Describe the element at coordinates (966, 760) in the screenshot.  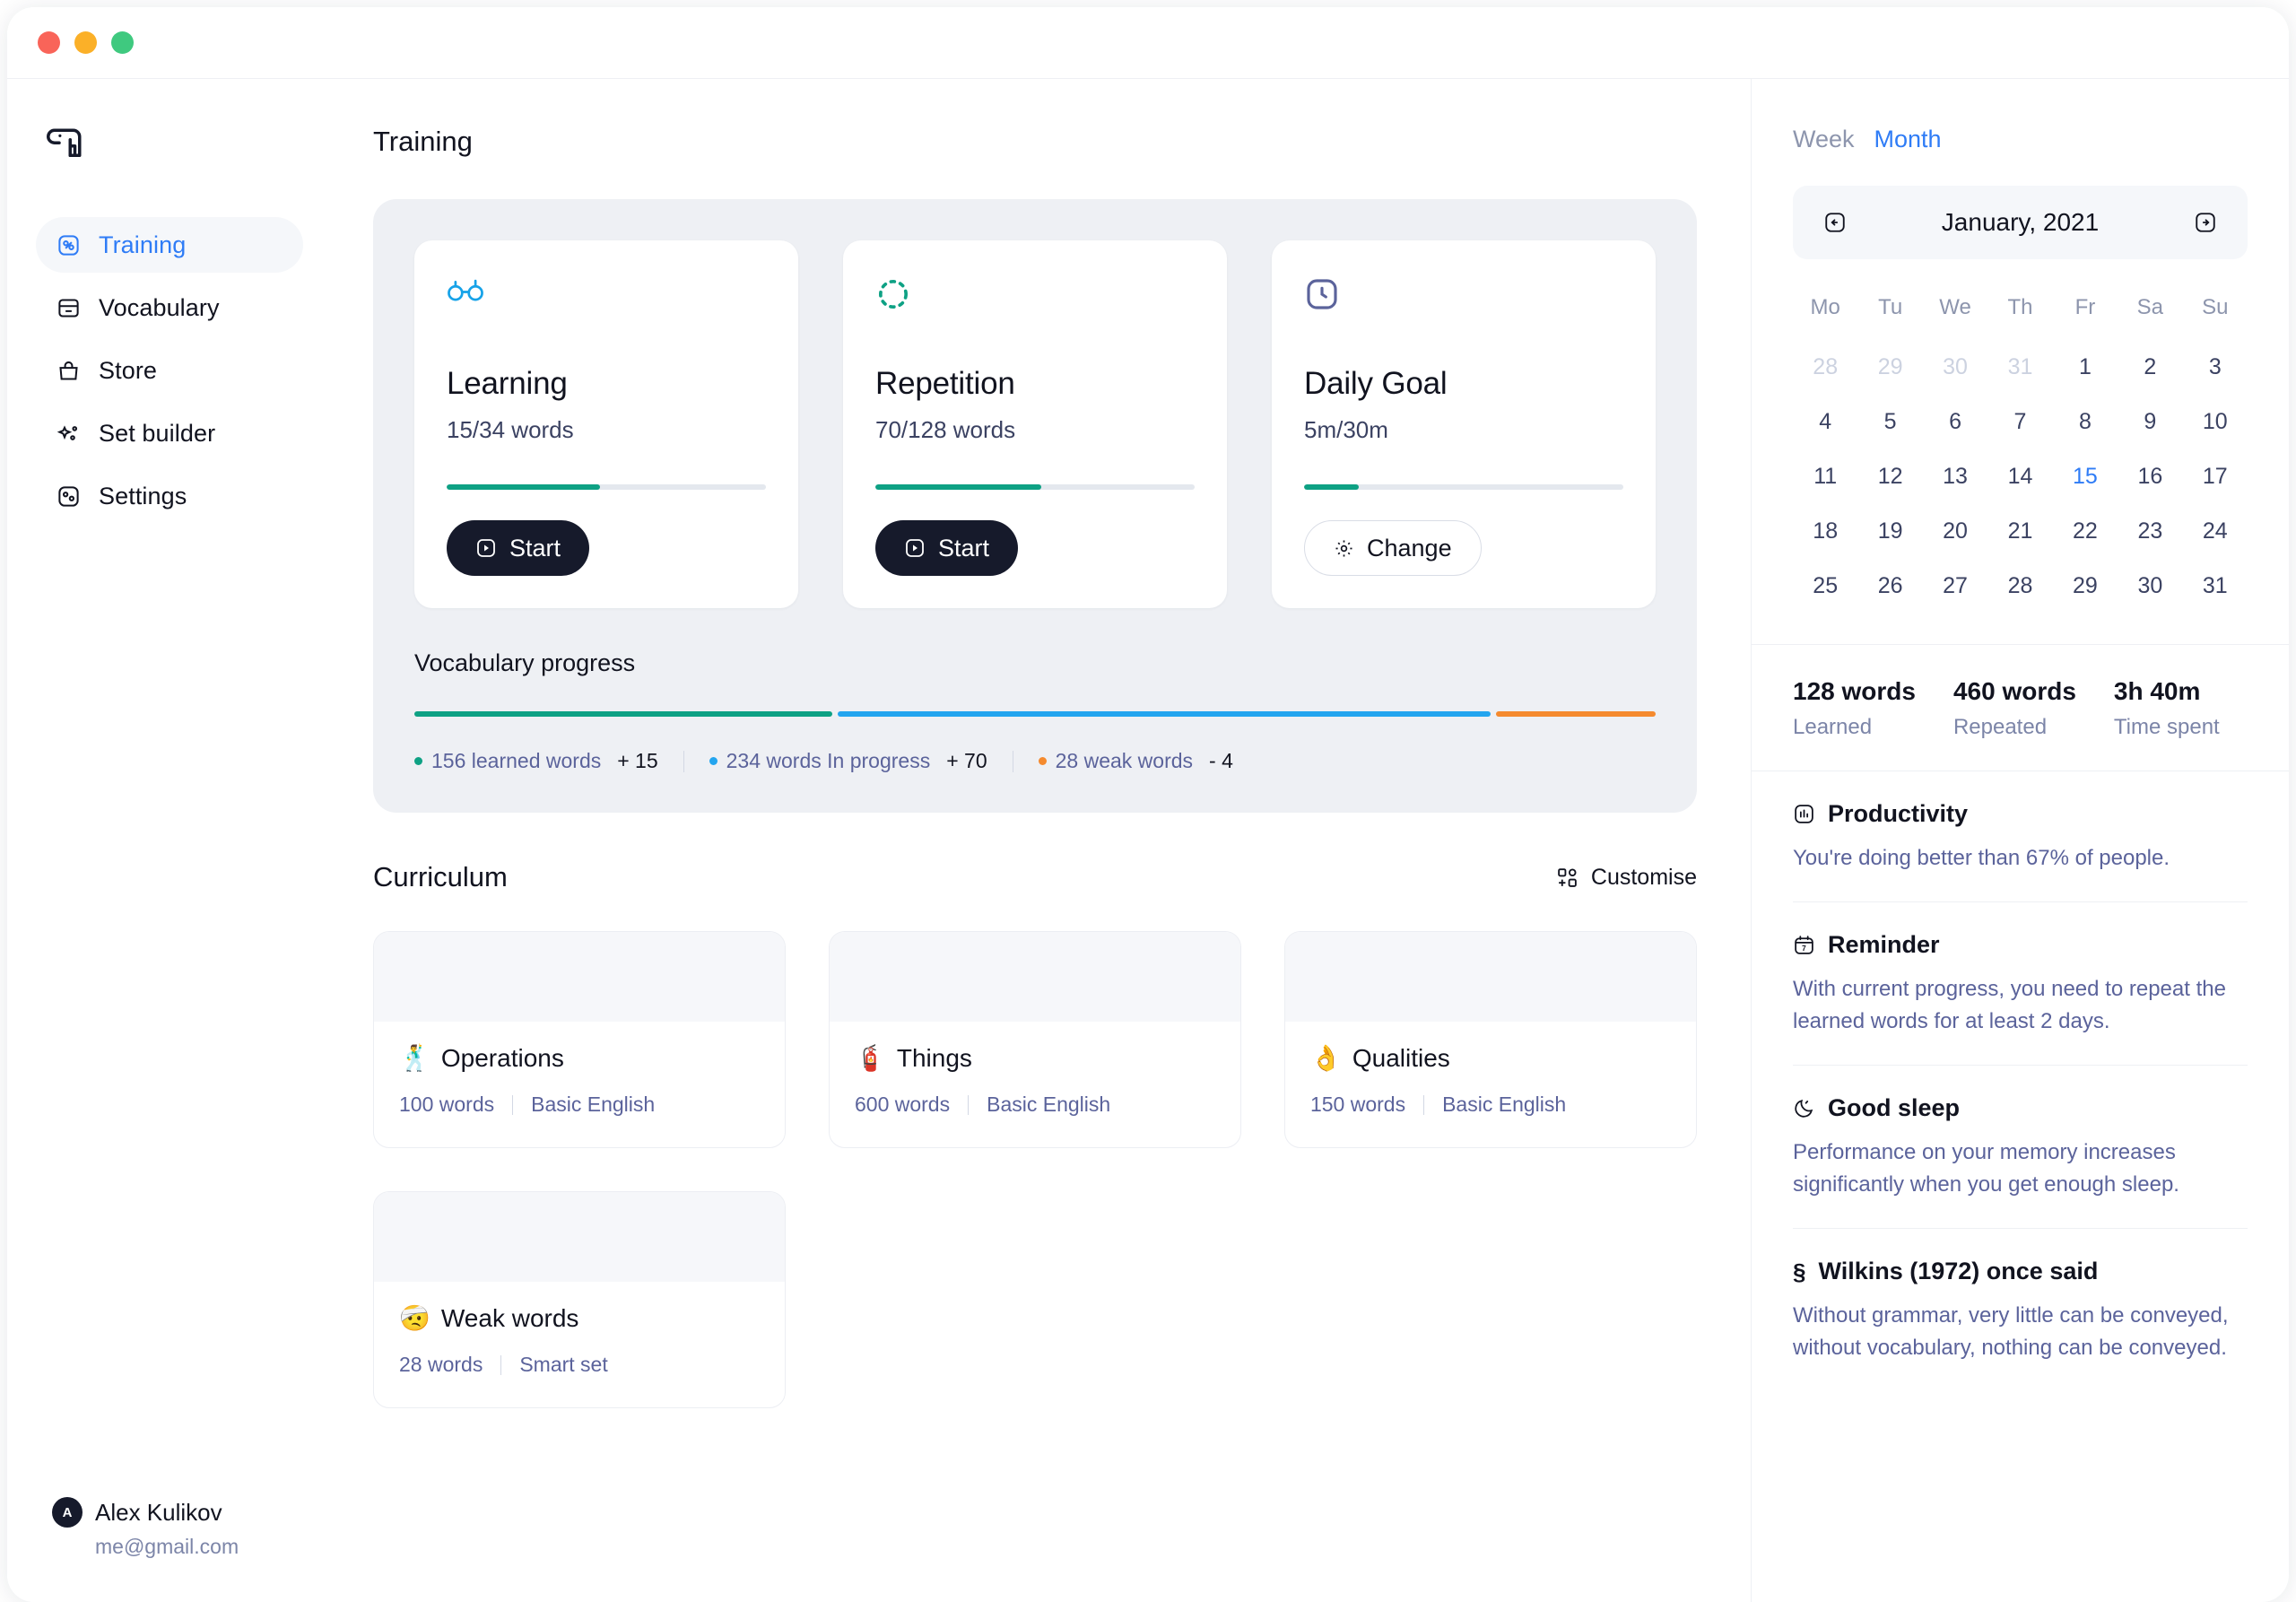
I see `legend-delta: + 70` at that location.